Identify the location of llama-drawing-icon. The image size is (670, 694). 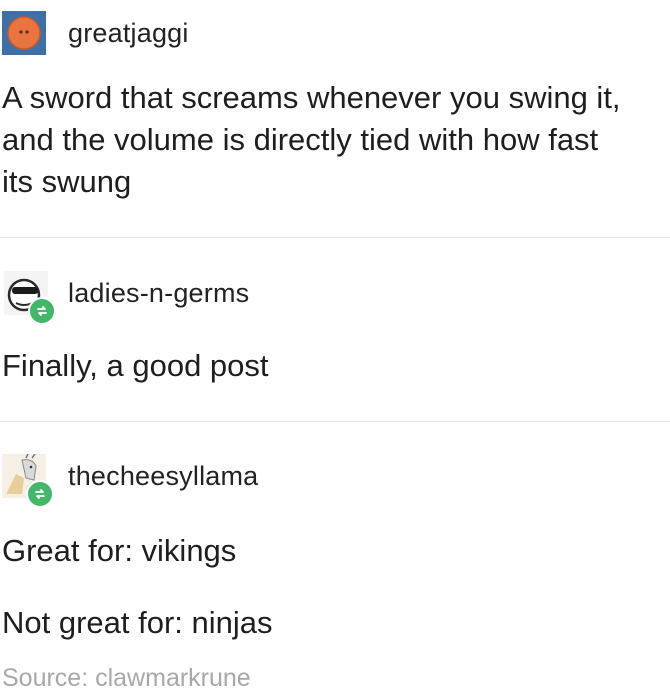
(28, 480).